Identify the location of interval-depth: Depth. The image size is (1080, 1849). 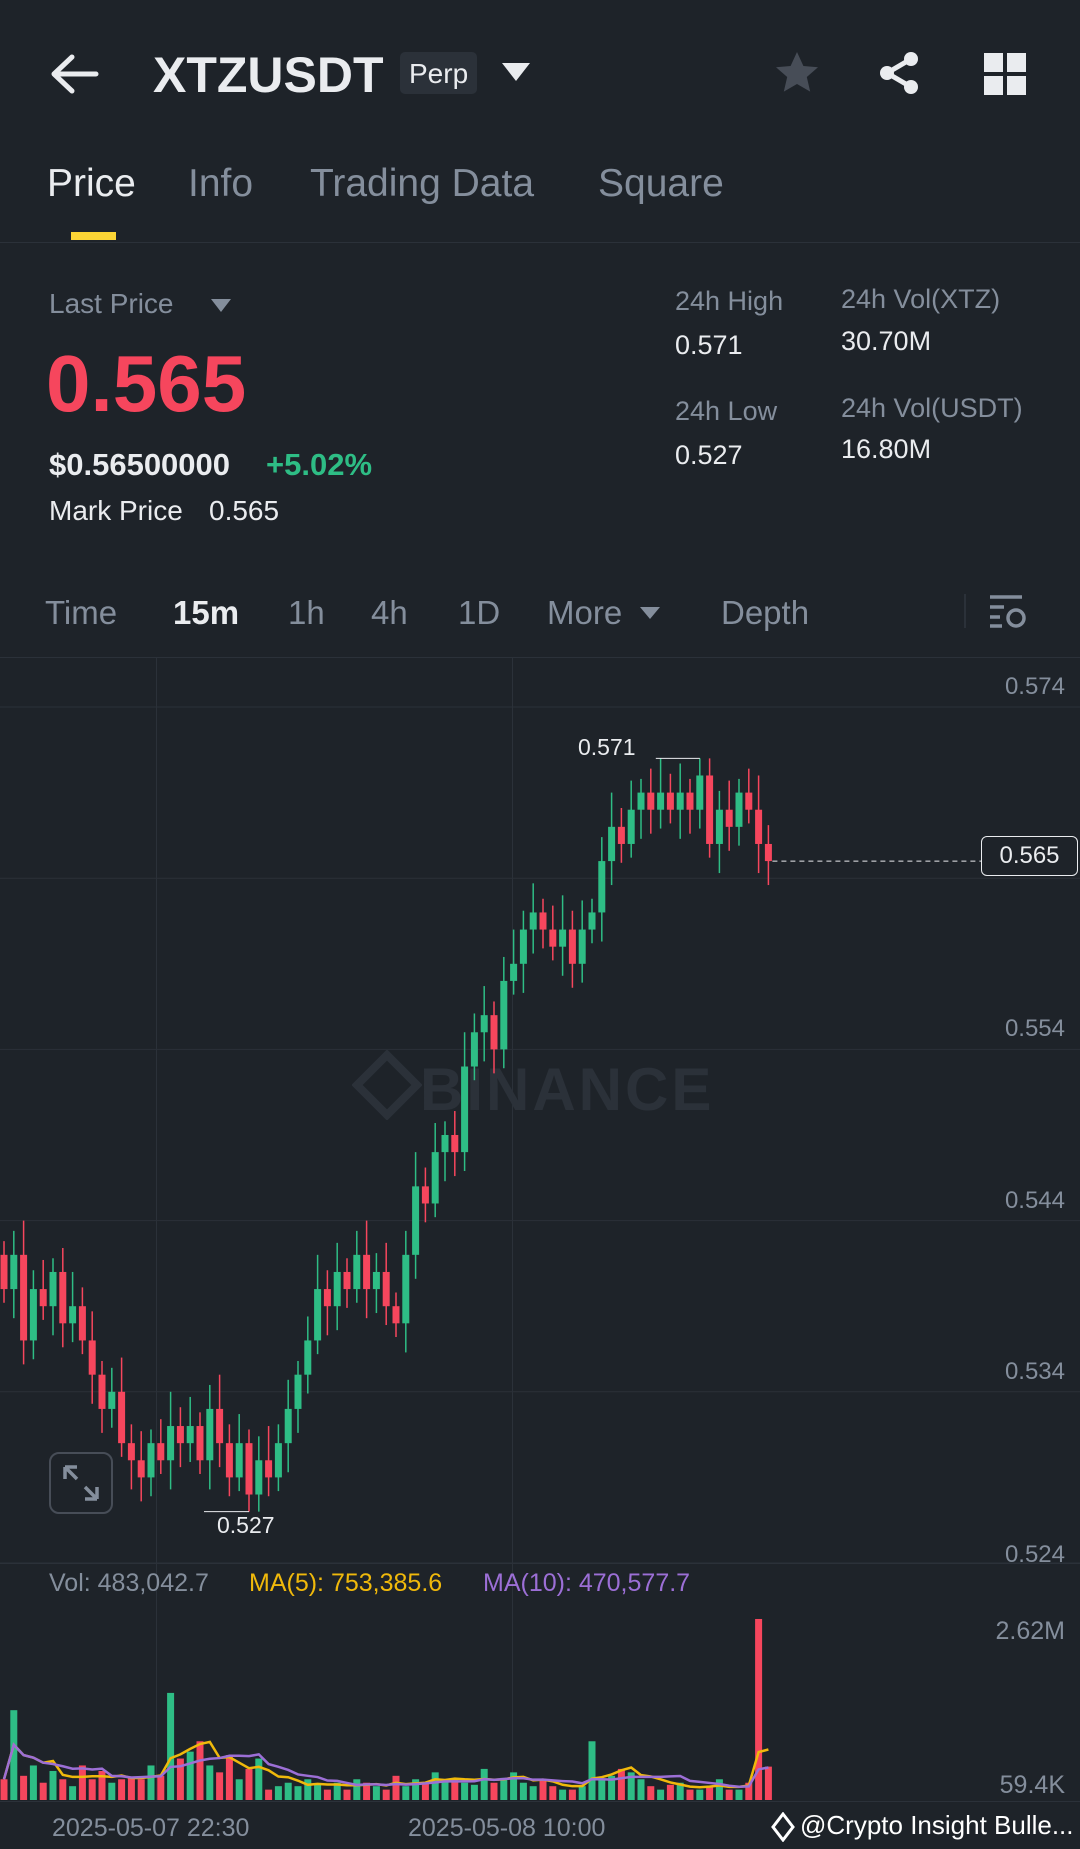
(765, 613).